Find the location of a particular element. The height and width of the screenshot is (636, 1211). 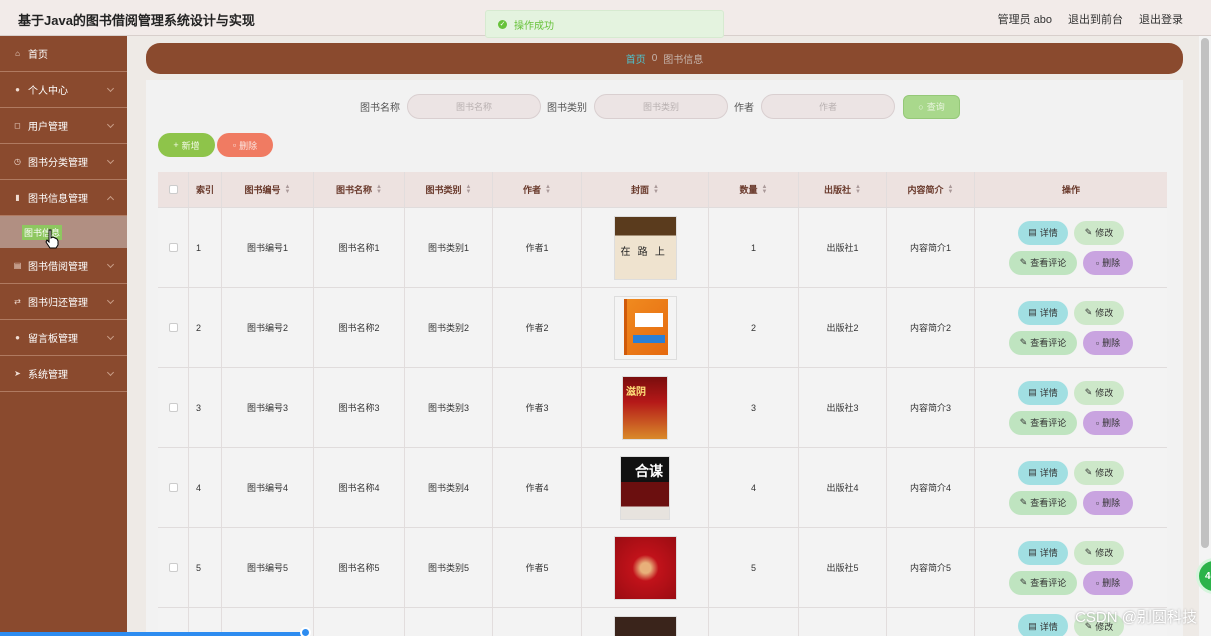

cell-author: 作者1 is located at coordinates (537, 247).